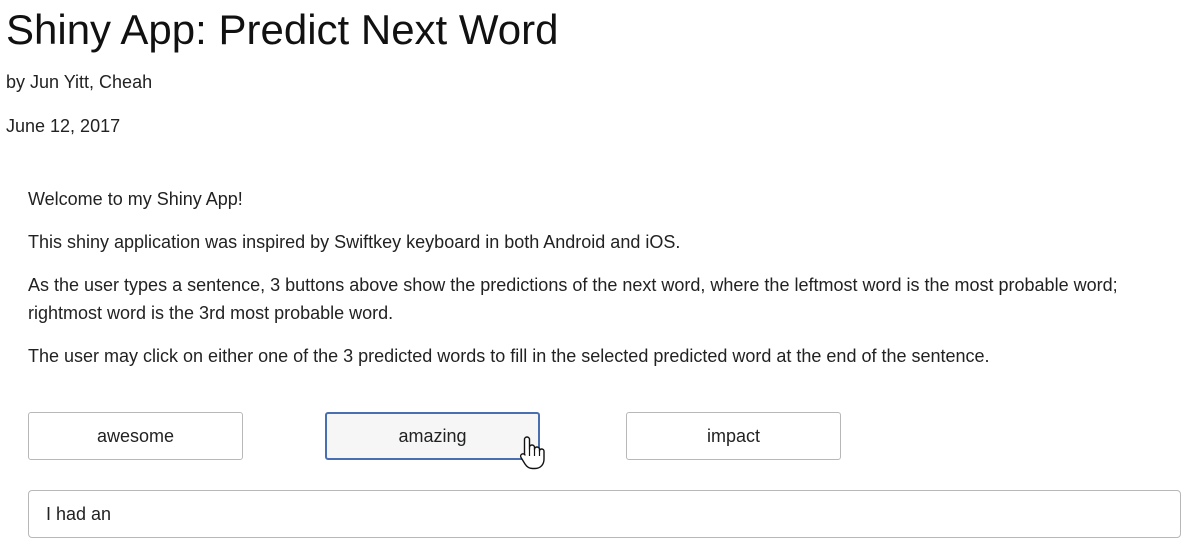 This screenshot has width=1195, height=552. Describe the element at coordinates (63, 126) in the screenshot. I see `date-line: June 12, 2017` at that location.